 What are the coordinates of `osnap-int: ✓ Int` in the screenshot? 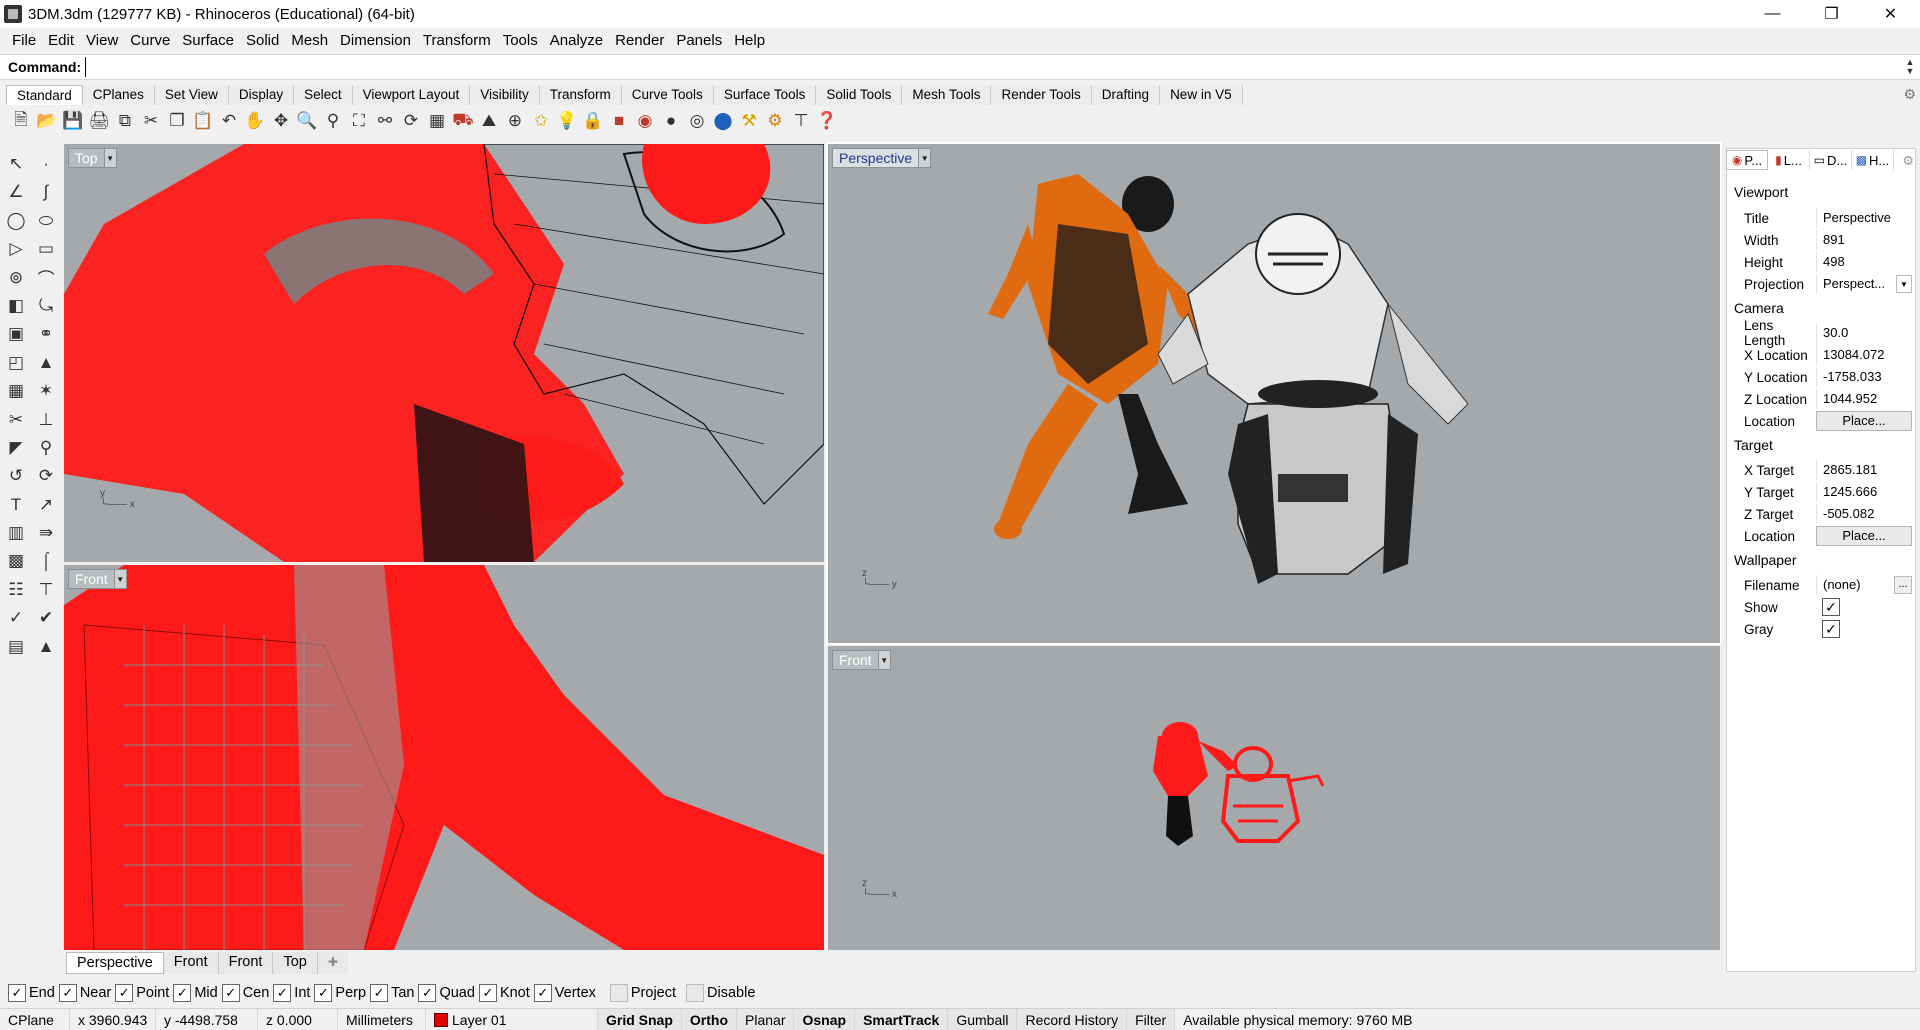 It's located at (291, 993).